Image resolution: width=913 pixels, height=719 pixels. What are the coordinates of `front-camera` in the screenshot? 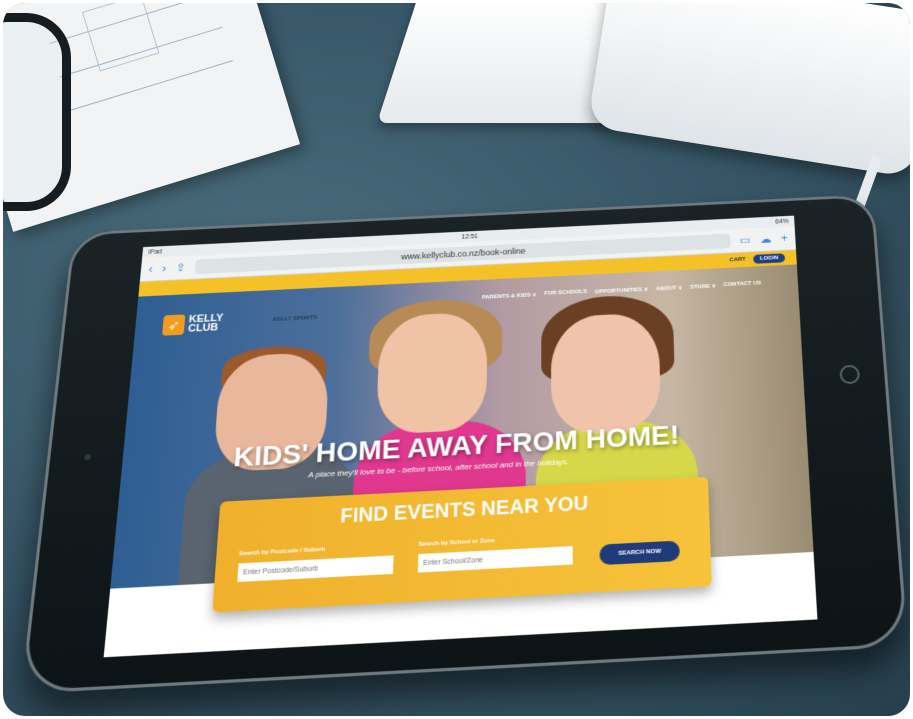 It's located at (87, 457).